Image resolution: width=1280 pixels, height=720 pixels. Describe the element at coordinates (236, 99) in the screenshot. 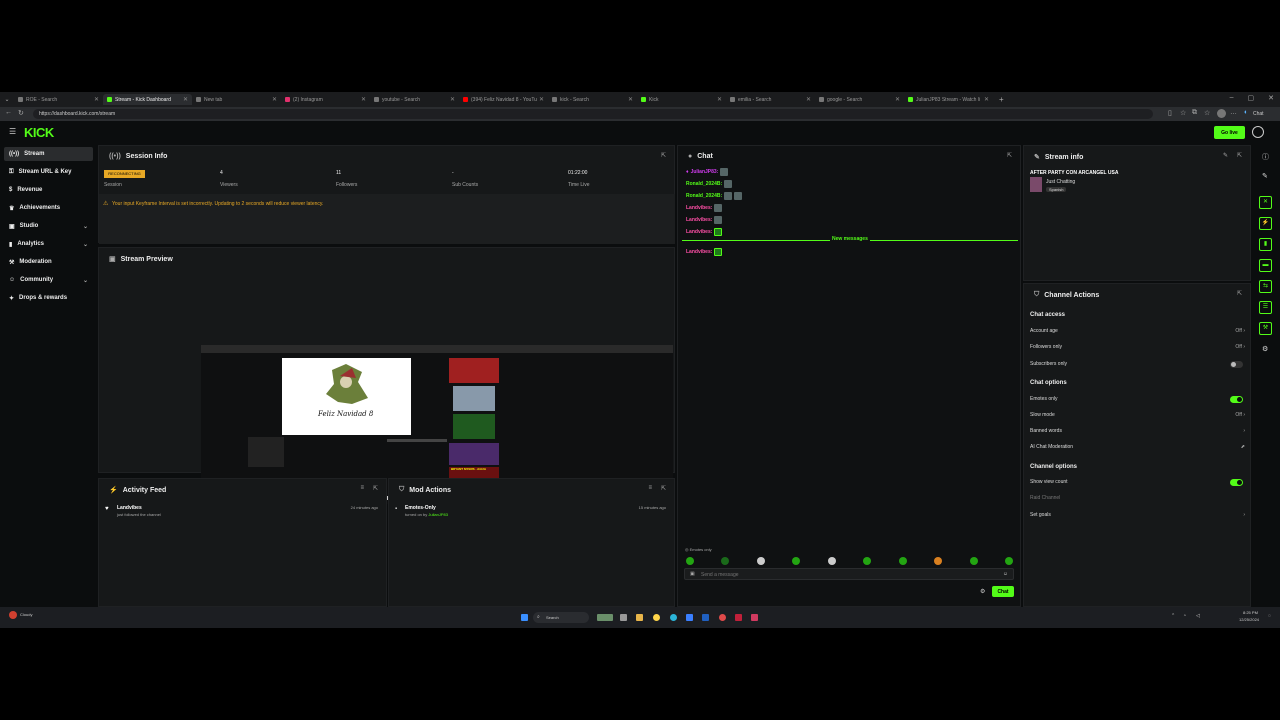

I see `browser-tab: New tab ✕` at that location.